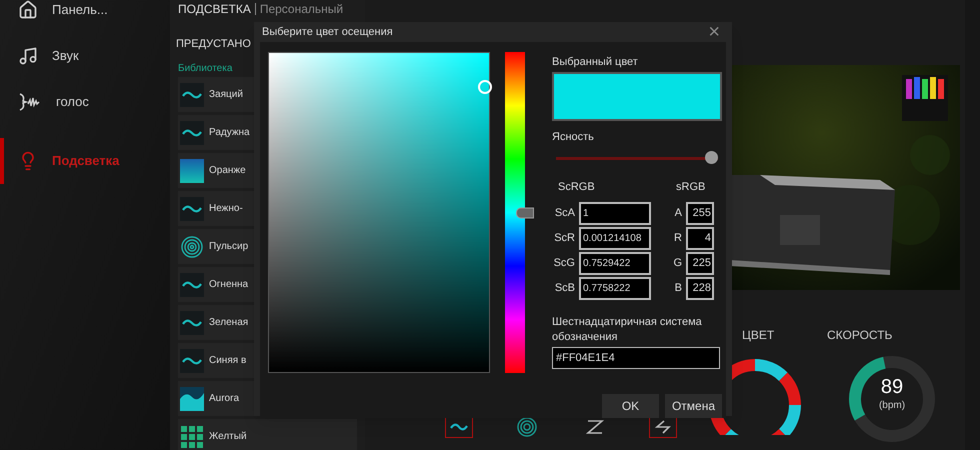 Image resolution: width=980 pixels, height=450 pixels. I want to click on speed-label: СКОРОСТЬ, so click(859, 335).